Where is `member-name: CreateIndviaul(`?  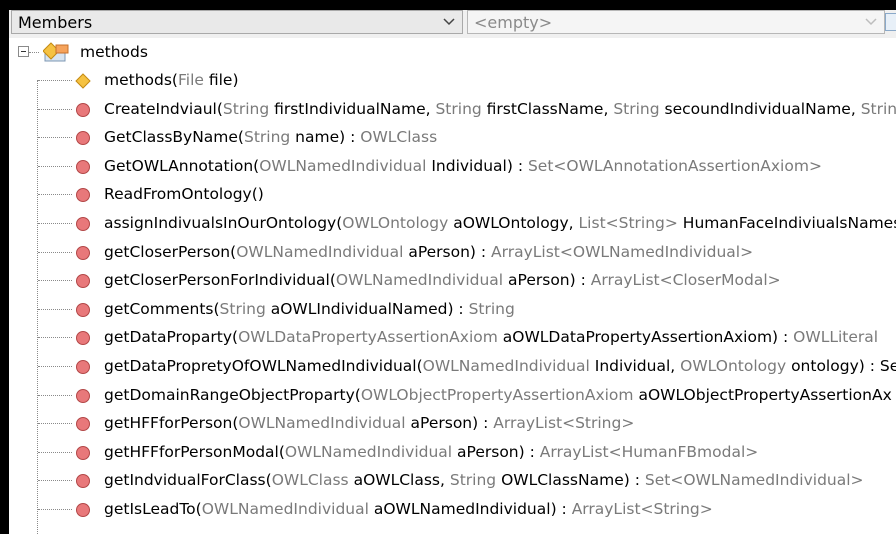
member-name: CreateIndviaul( is located at coordinates (163, 108).